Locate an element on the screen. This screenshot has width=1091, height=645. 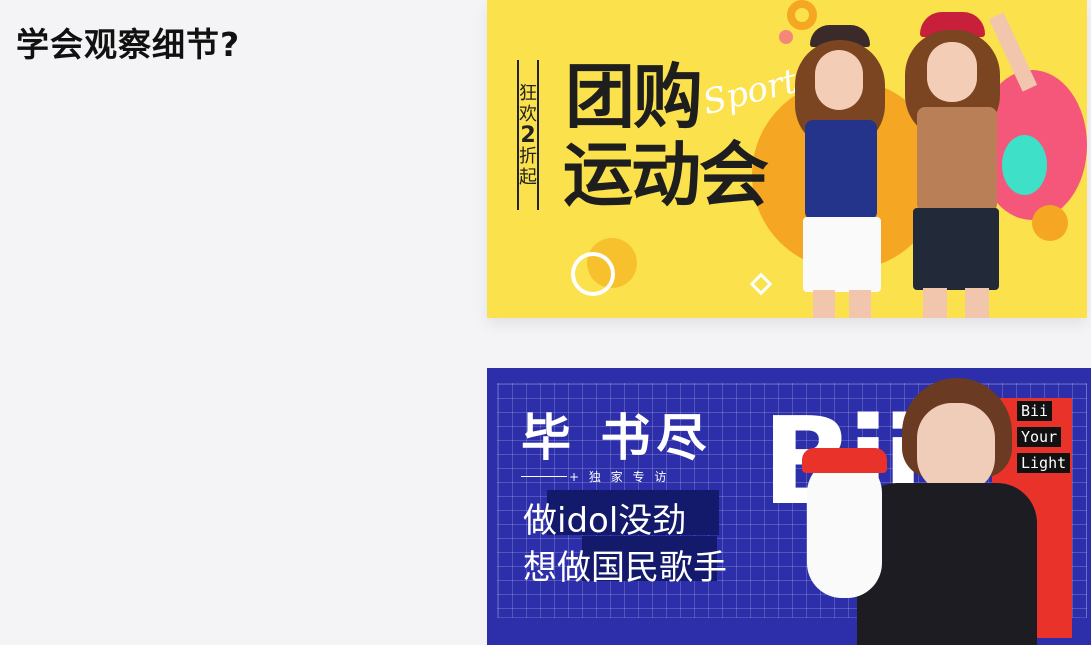
subtitle-line is located at coordinates (544, 476).